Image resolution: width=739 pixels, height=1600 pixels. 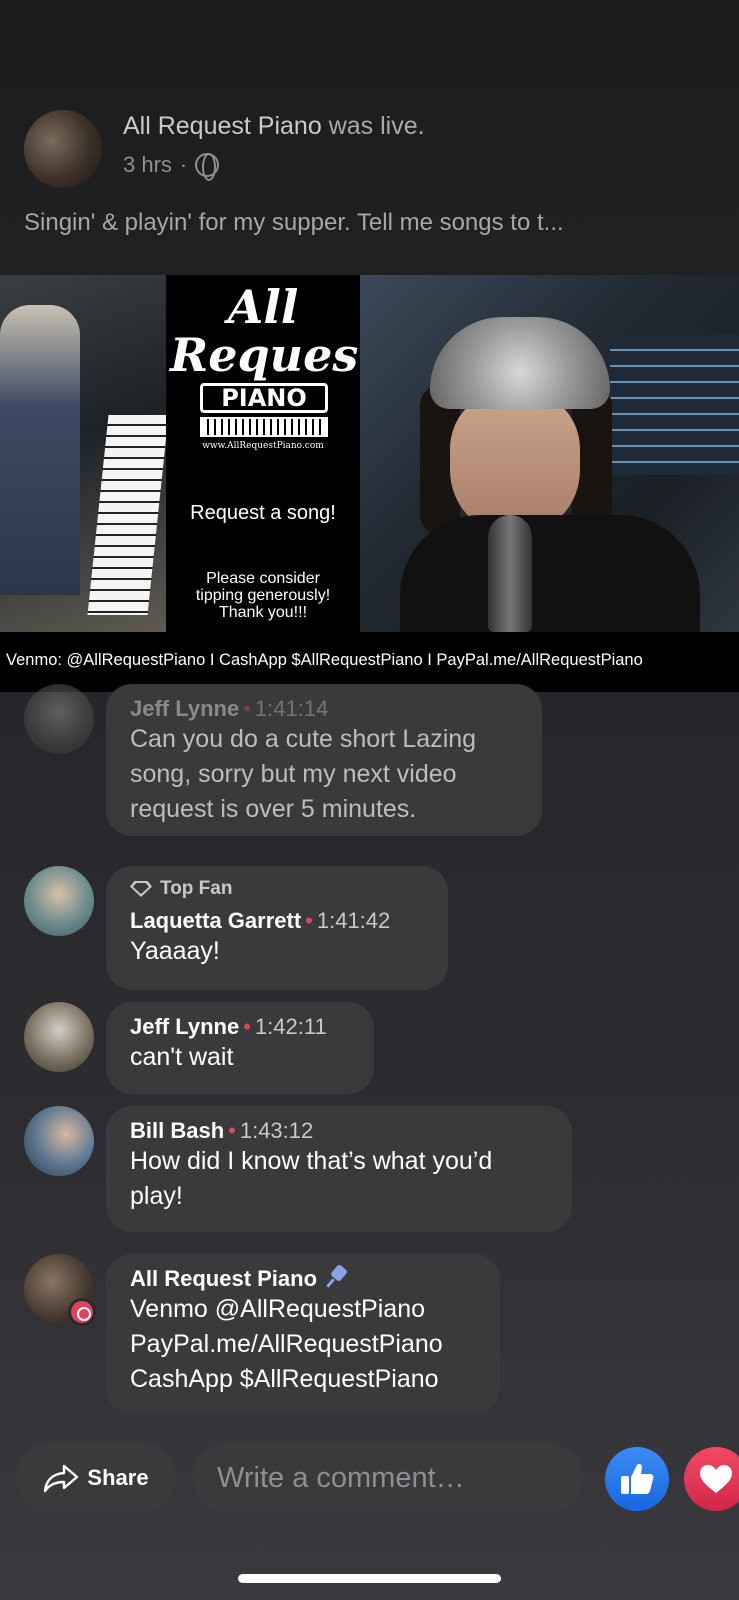 What do you see at coordinates (275, 355) in the screenshot?
I see `logo-line2: Request` at bounding box center [275, 355].